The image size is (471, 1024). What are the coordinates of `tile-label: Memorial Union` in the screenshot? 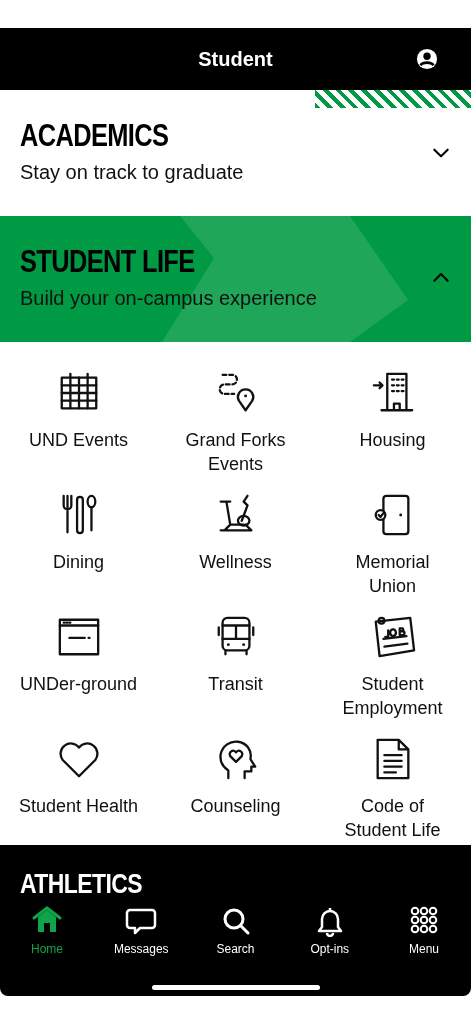 It's located at (392, 574).